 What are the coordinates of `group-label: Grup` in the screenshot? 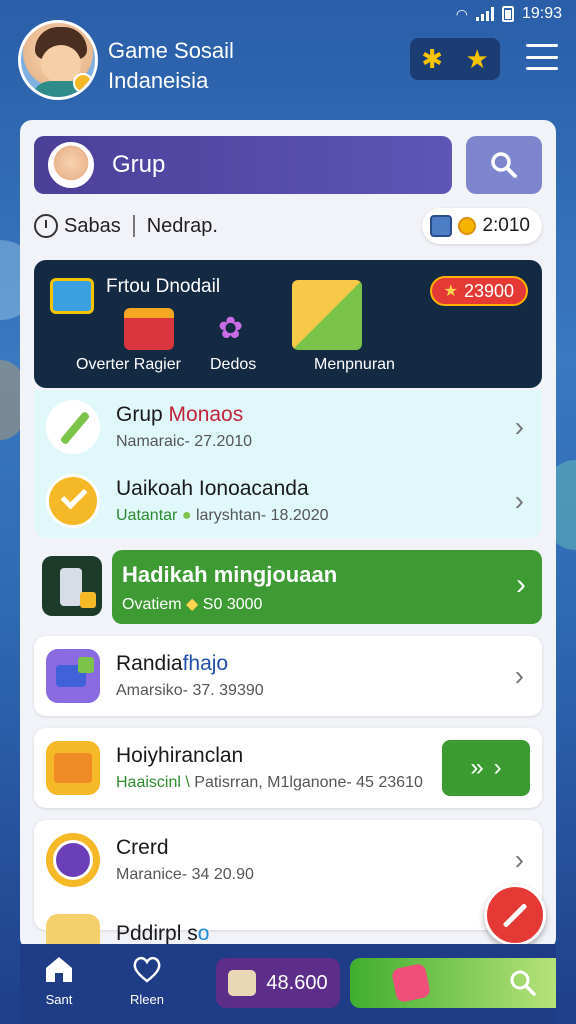 It's located at (139, 164).